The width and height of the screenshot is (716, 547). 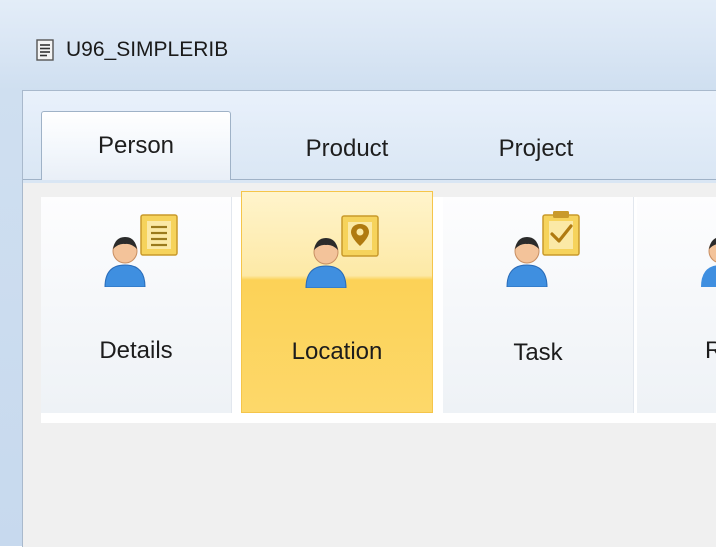 What do you see at coordinates (708, 262) in the screenshot?
I see `person-icon` at bounding box center [708, 262].